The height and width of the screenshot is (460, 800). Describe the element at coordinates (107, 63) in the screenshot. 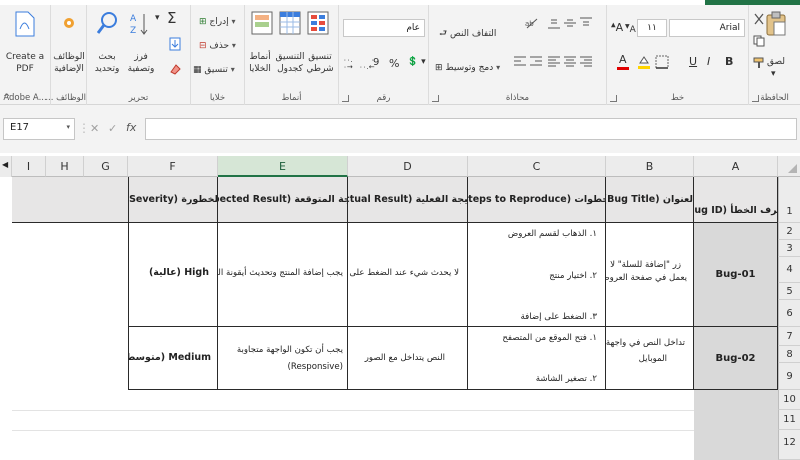

I see `find-select-button: بحث وتحديد` at that location.